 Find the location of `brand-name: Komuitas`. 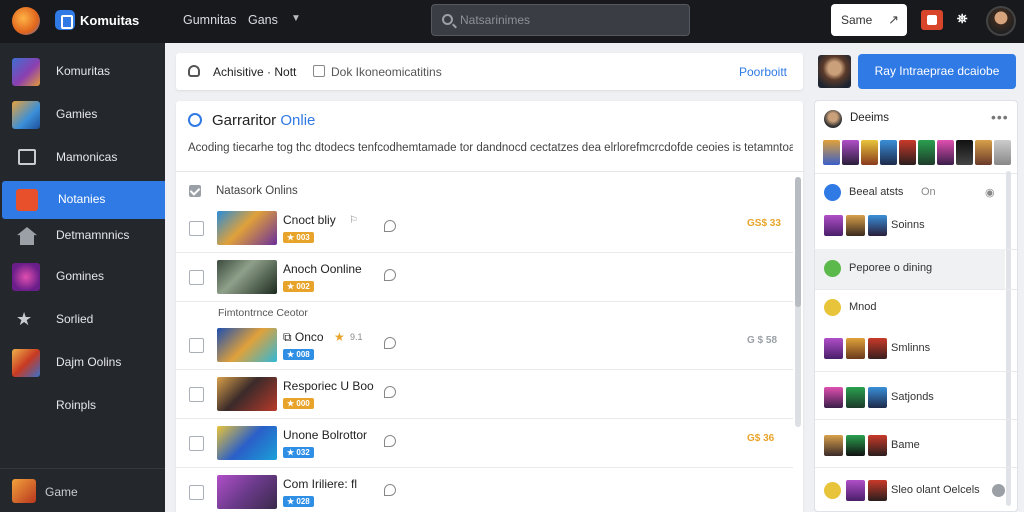

brand-name: Komuitas is located at coordinates (109, 20).